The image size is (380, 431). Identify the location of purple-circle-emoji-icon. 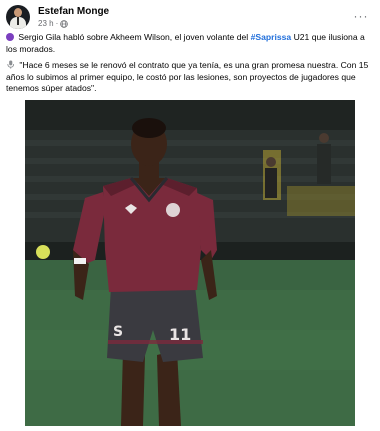
(10, 37).